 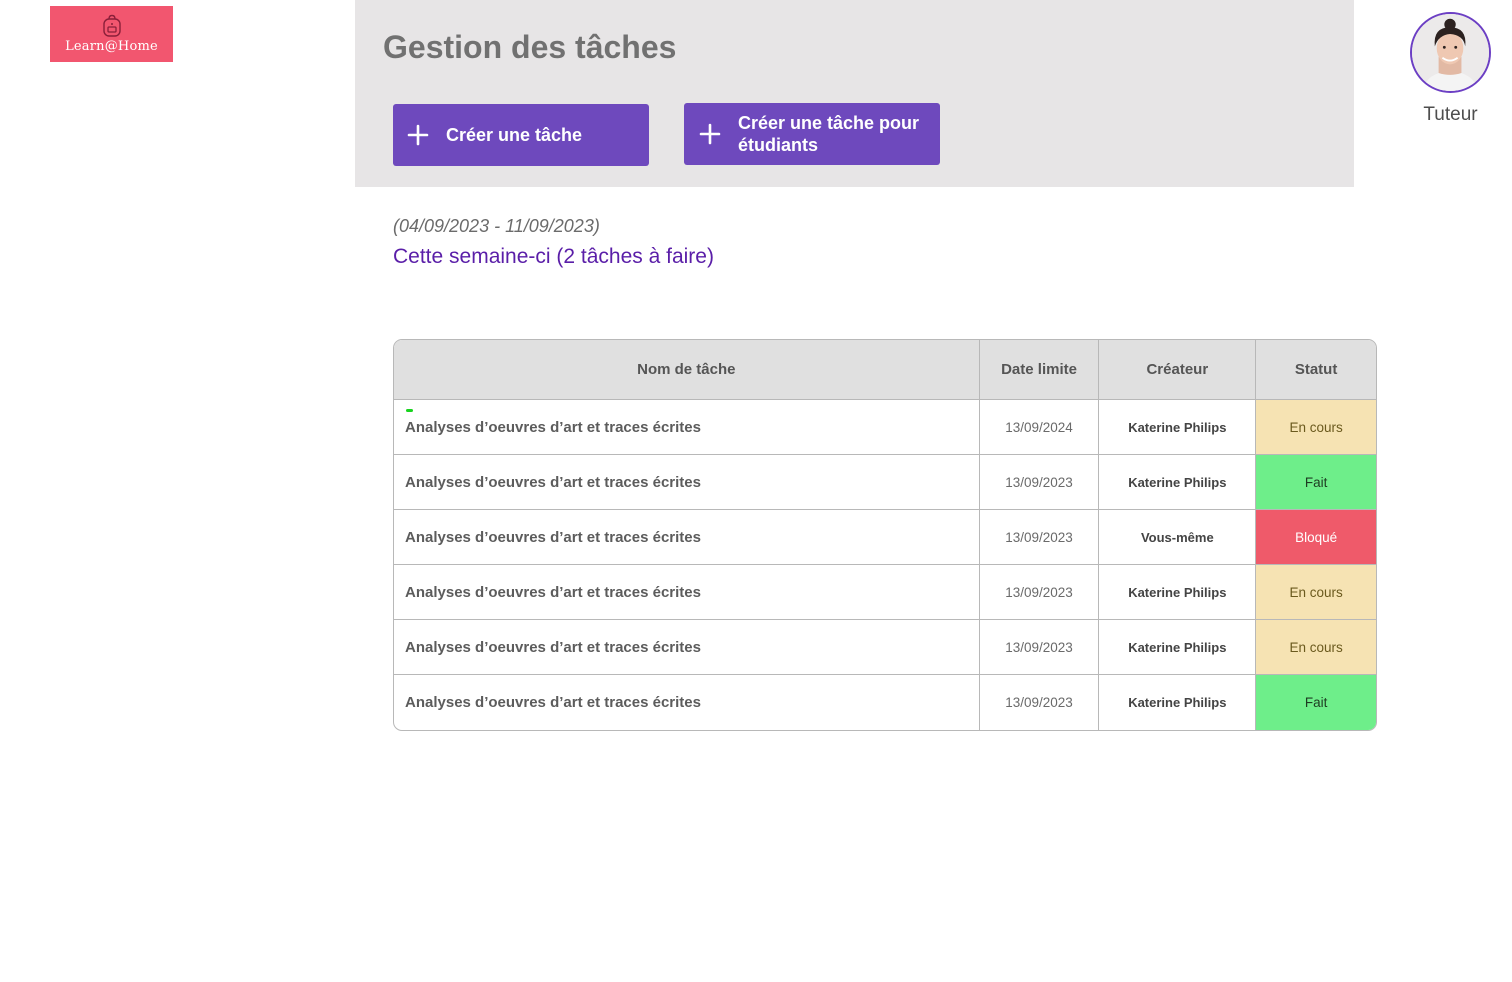 I want to click on task-deadline: 13/09/2024, so click(x=1039, y=427).